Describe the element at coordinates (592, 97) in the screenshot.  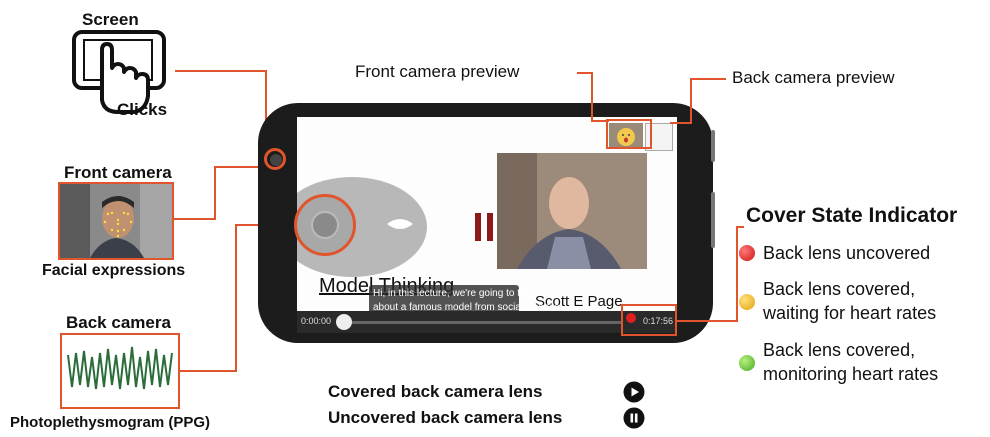
I see `connector-front-preview-v` at that location.